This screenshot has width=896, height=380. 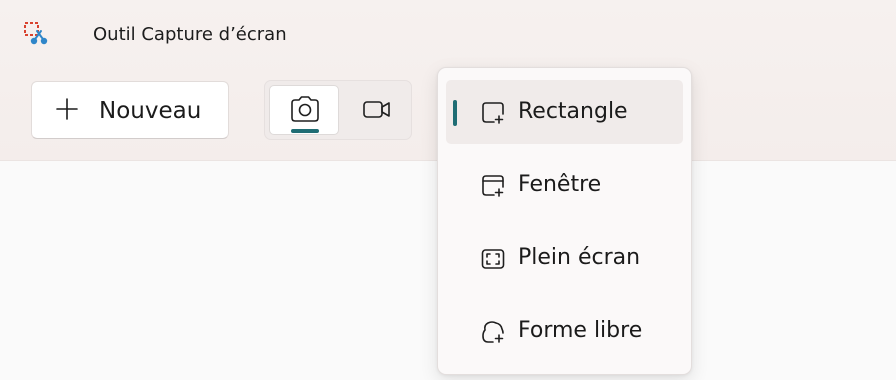 I want to click on capture-mode-toggle, so click(x=338, y=110).